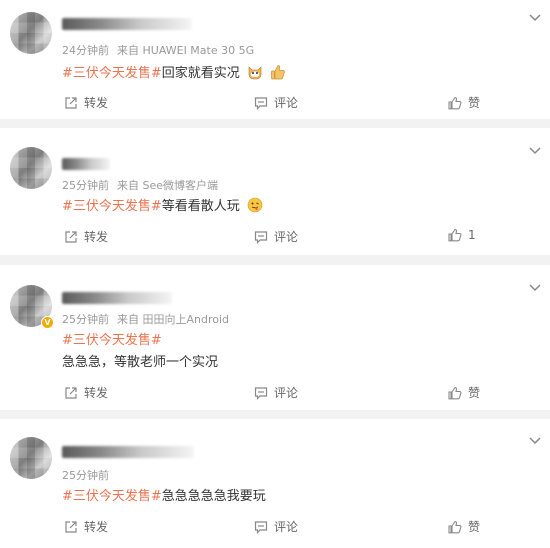 Image resolution: width=550 pixels, height=548 pixels. I want to click on tongue-face-icon, so click(255, 205).